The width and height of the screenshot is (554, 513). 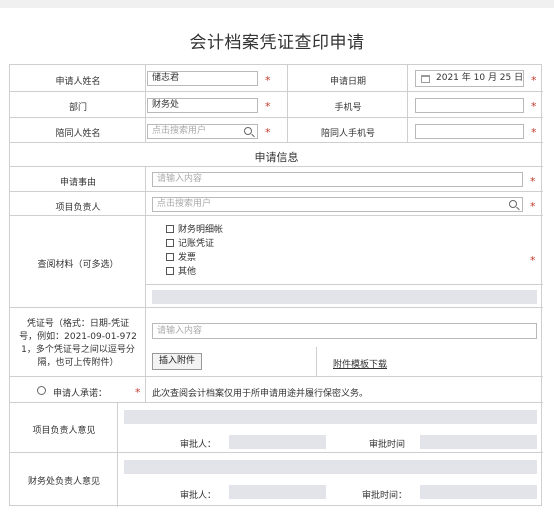 I want to click on finance-opinion-field, so click(x=330, y=467).